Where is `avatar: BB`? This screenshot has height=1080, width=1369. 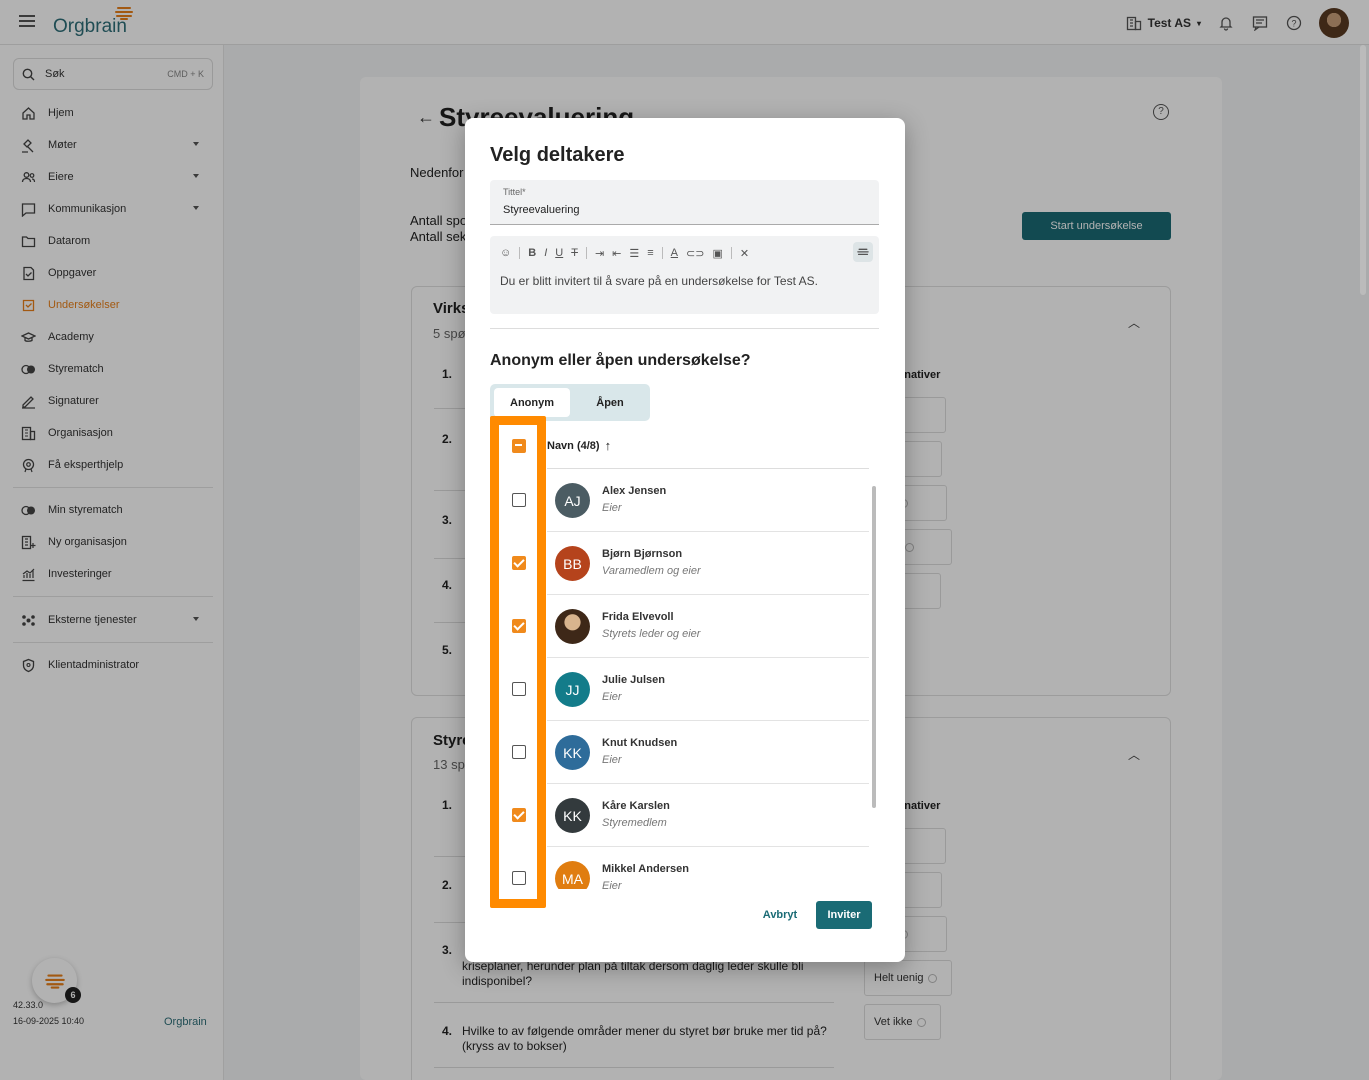 avatar: BB is located at coordinates (572, 563).